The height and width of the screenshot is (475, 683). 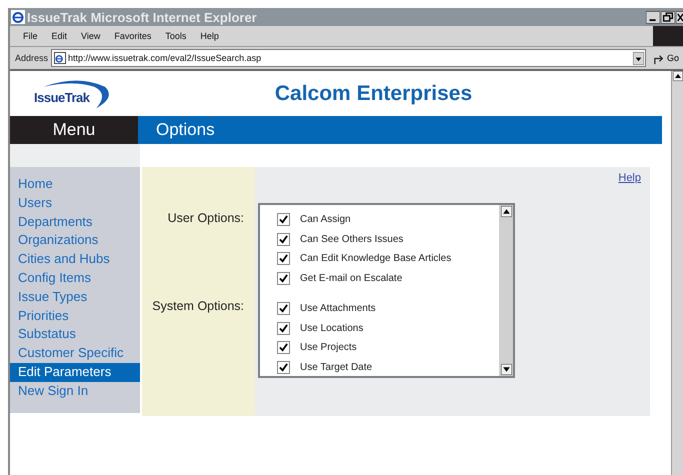 I want to click on help-link: Help, so click(x=629, y=178).